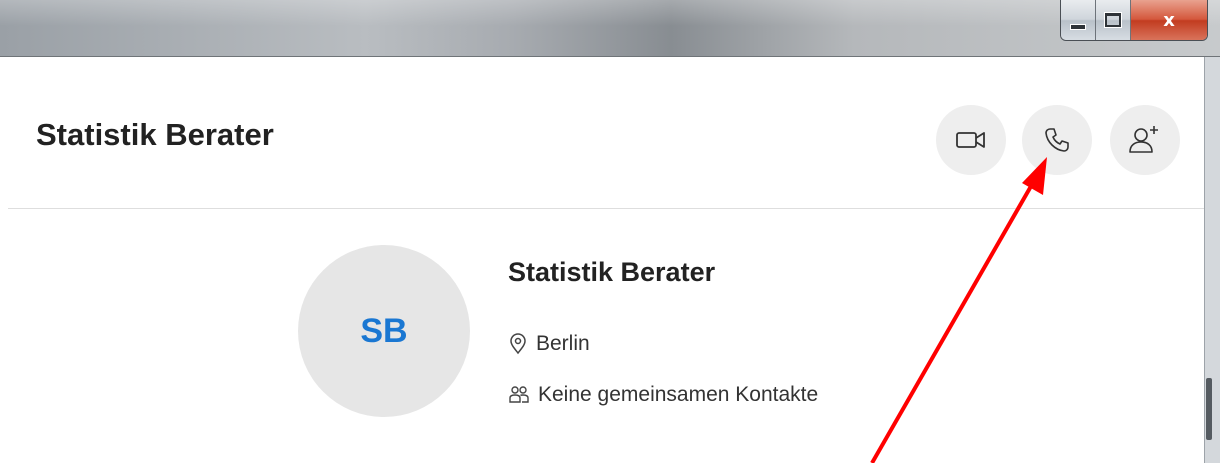 The width and height of the screenshot is (1220, 463). I want to click on maximize-button, so click(1113, 20).